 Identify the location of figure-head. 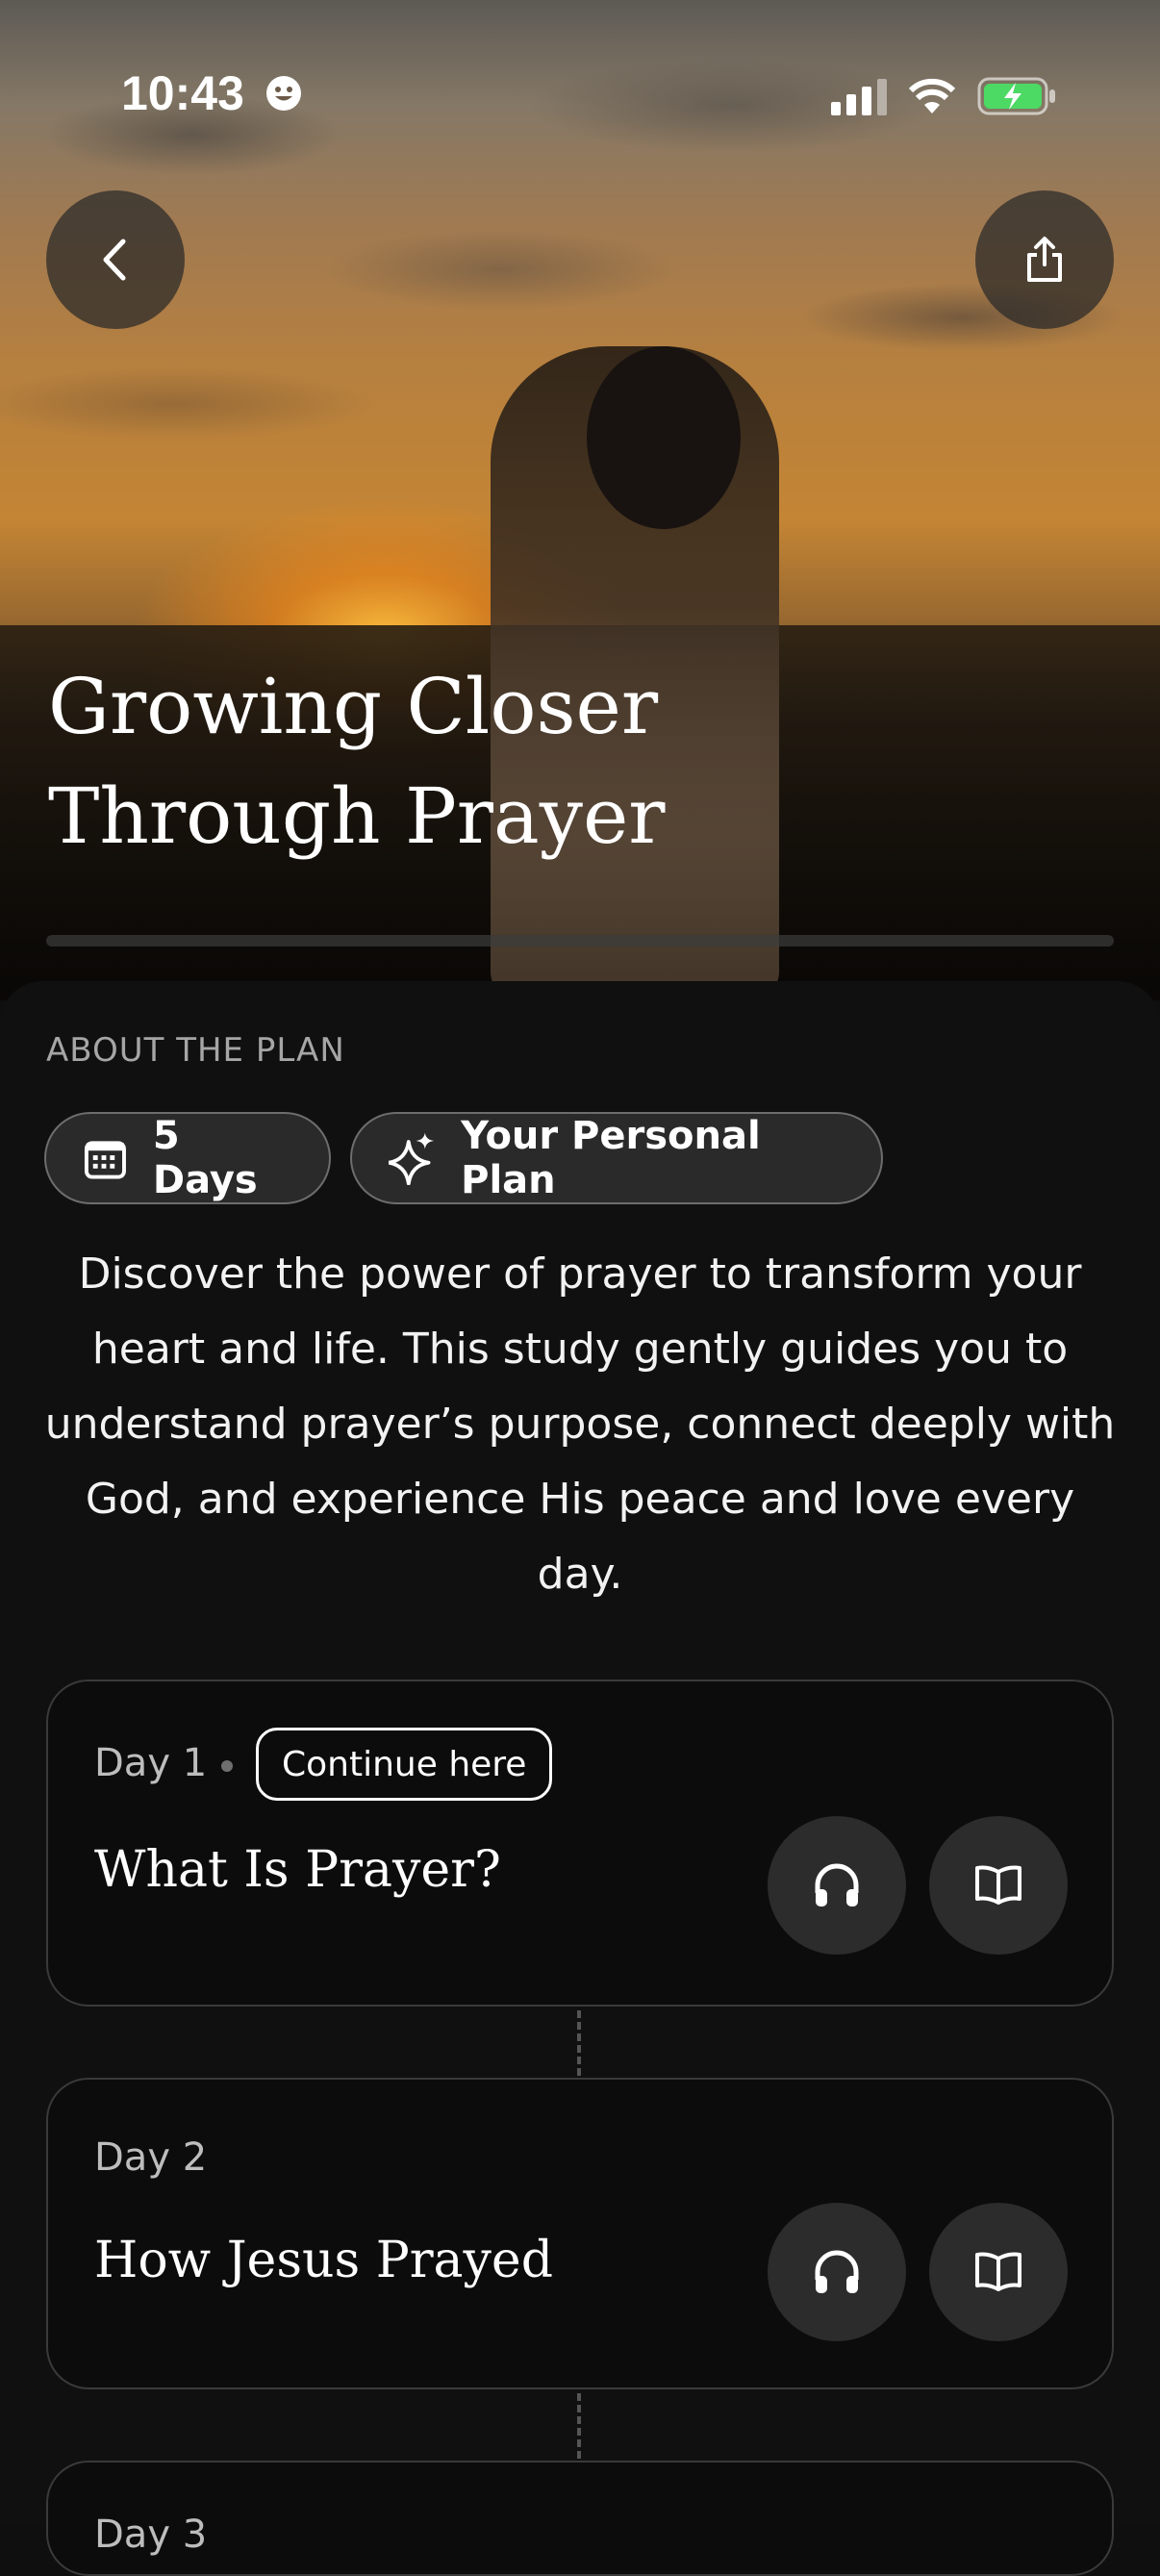
(664, 438).